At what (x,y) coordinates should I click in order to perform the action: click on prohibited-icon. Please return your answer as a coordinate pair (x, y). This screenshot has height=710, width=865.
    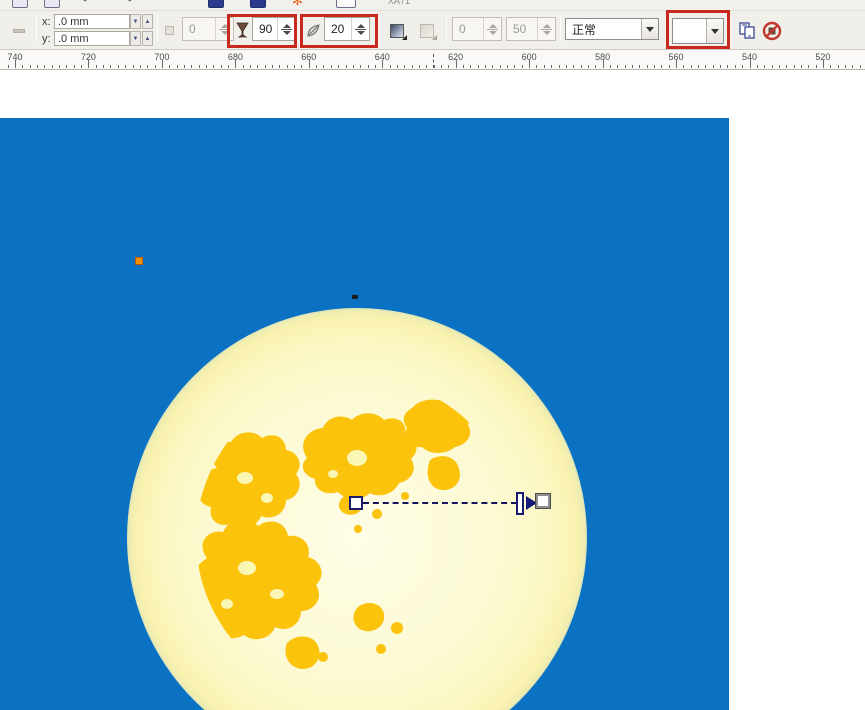
    Looking at the image, I should click on (772, 31).